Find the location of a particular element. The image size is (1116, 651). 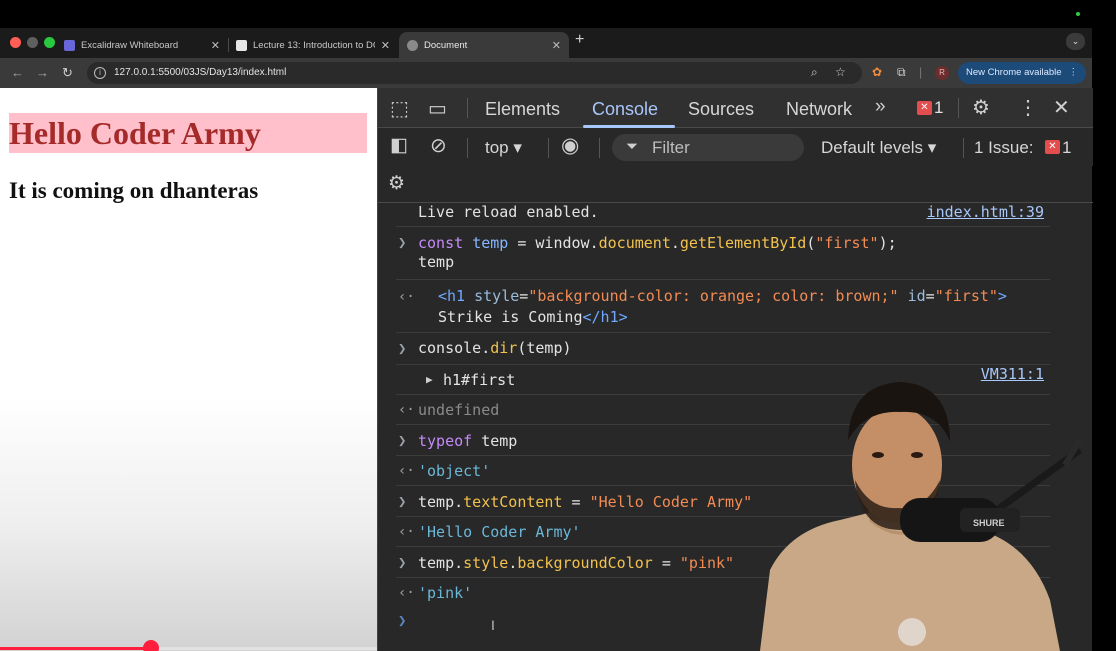

notion-favicon-icon is located at coordinates (241, 45).